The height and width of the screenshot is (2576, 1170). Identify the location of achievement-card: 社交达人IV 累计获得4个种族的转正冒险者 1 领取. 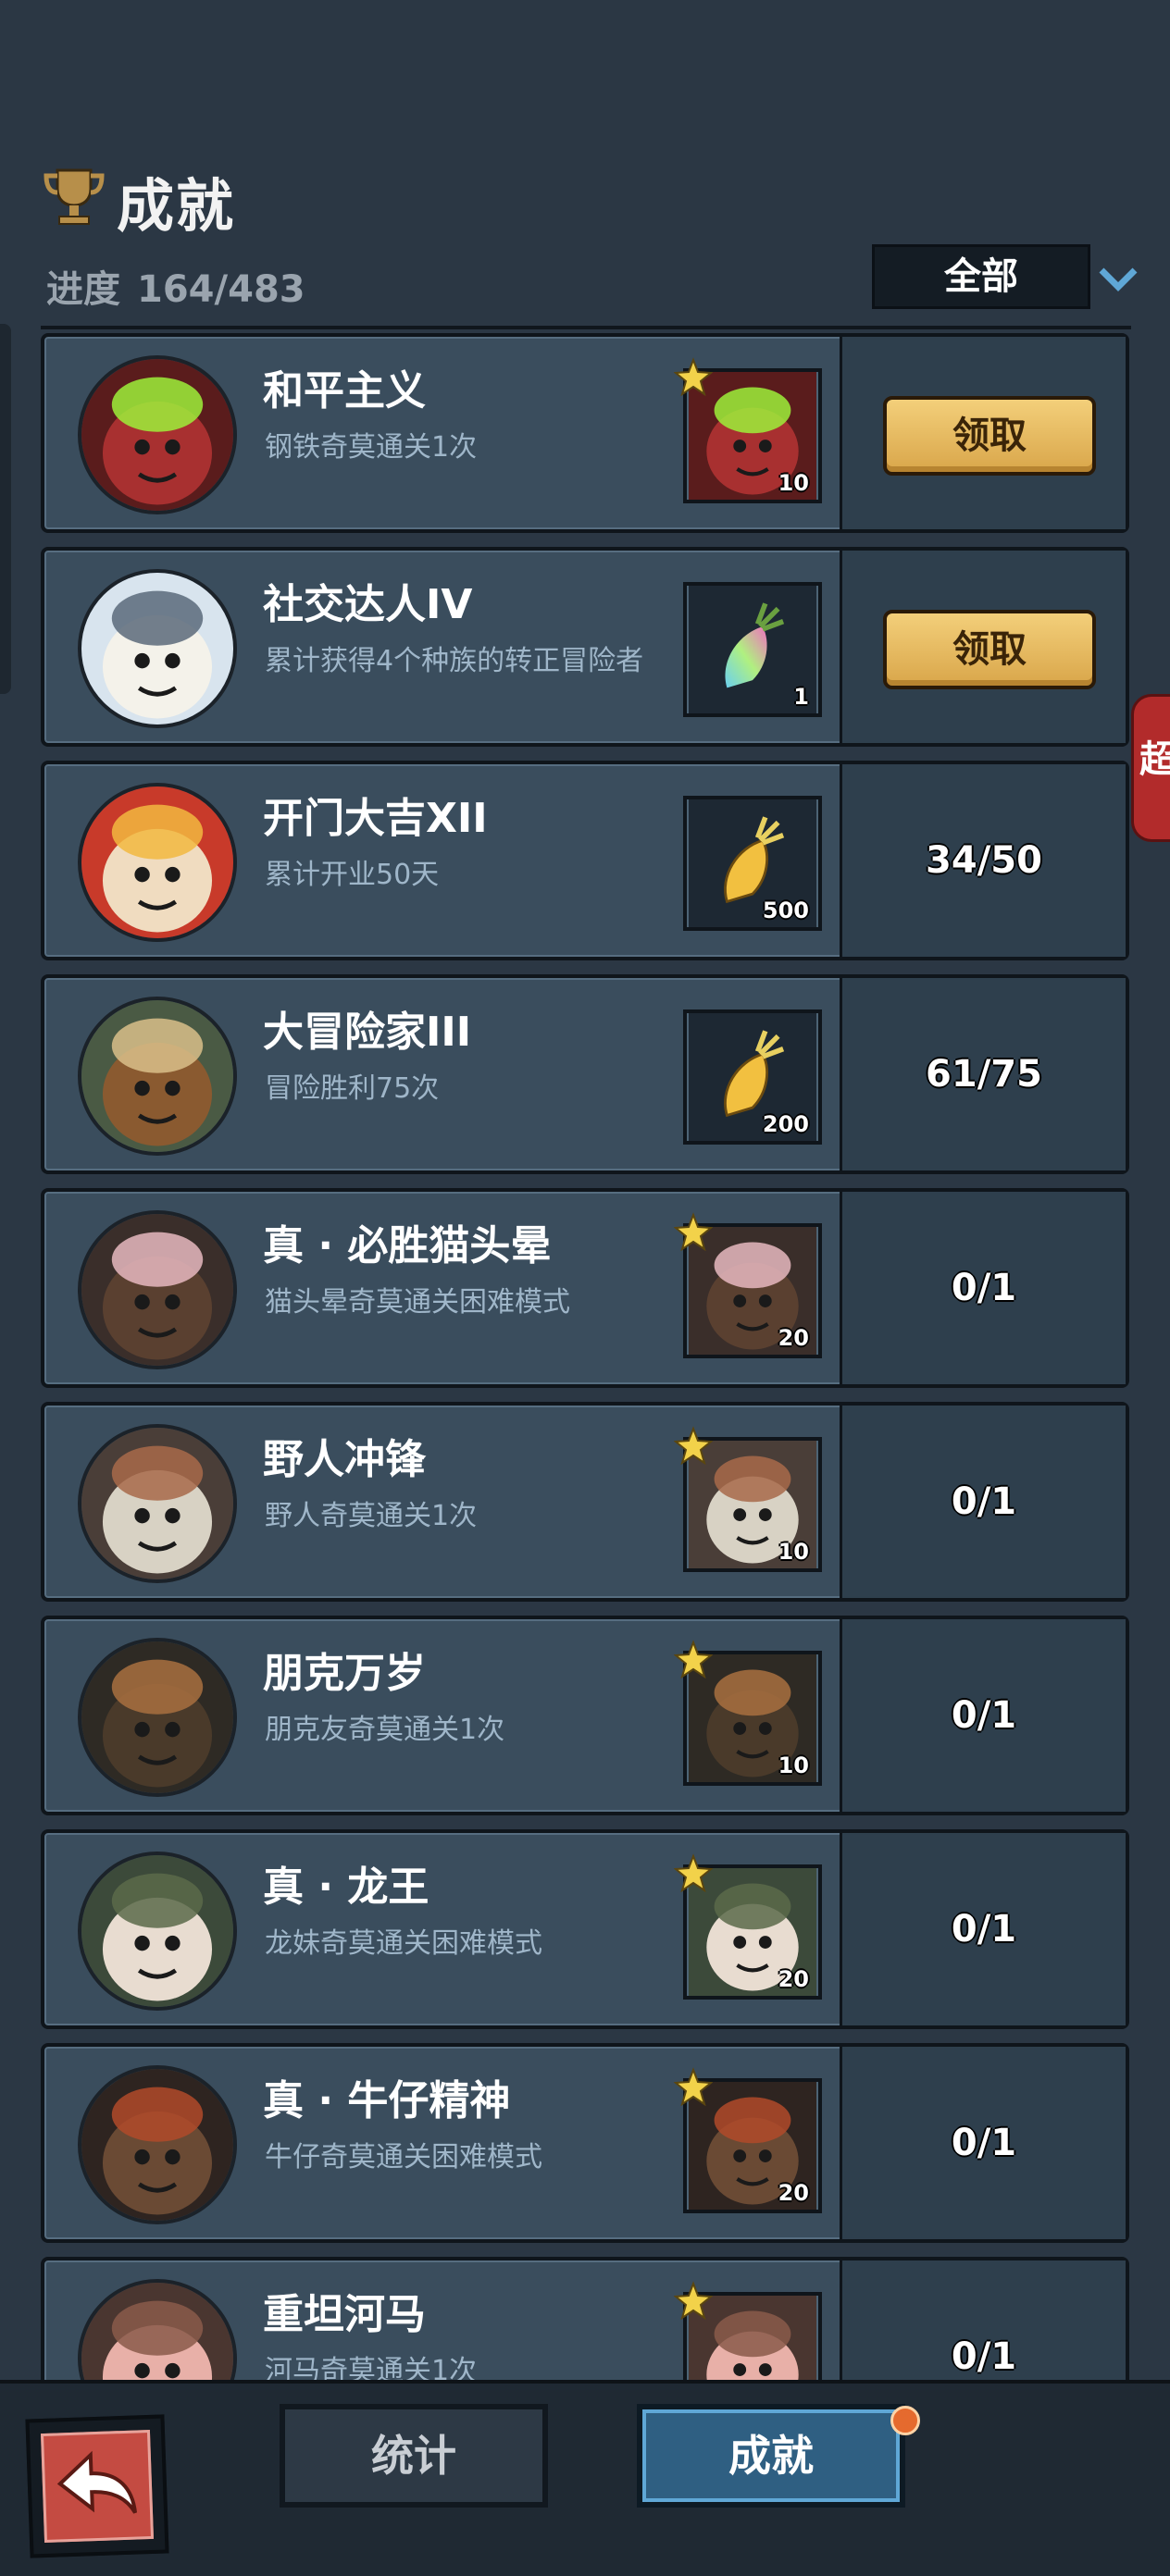
(585, 647).